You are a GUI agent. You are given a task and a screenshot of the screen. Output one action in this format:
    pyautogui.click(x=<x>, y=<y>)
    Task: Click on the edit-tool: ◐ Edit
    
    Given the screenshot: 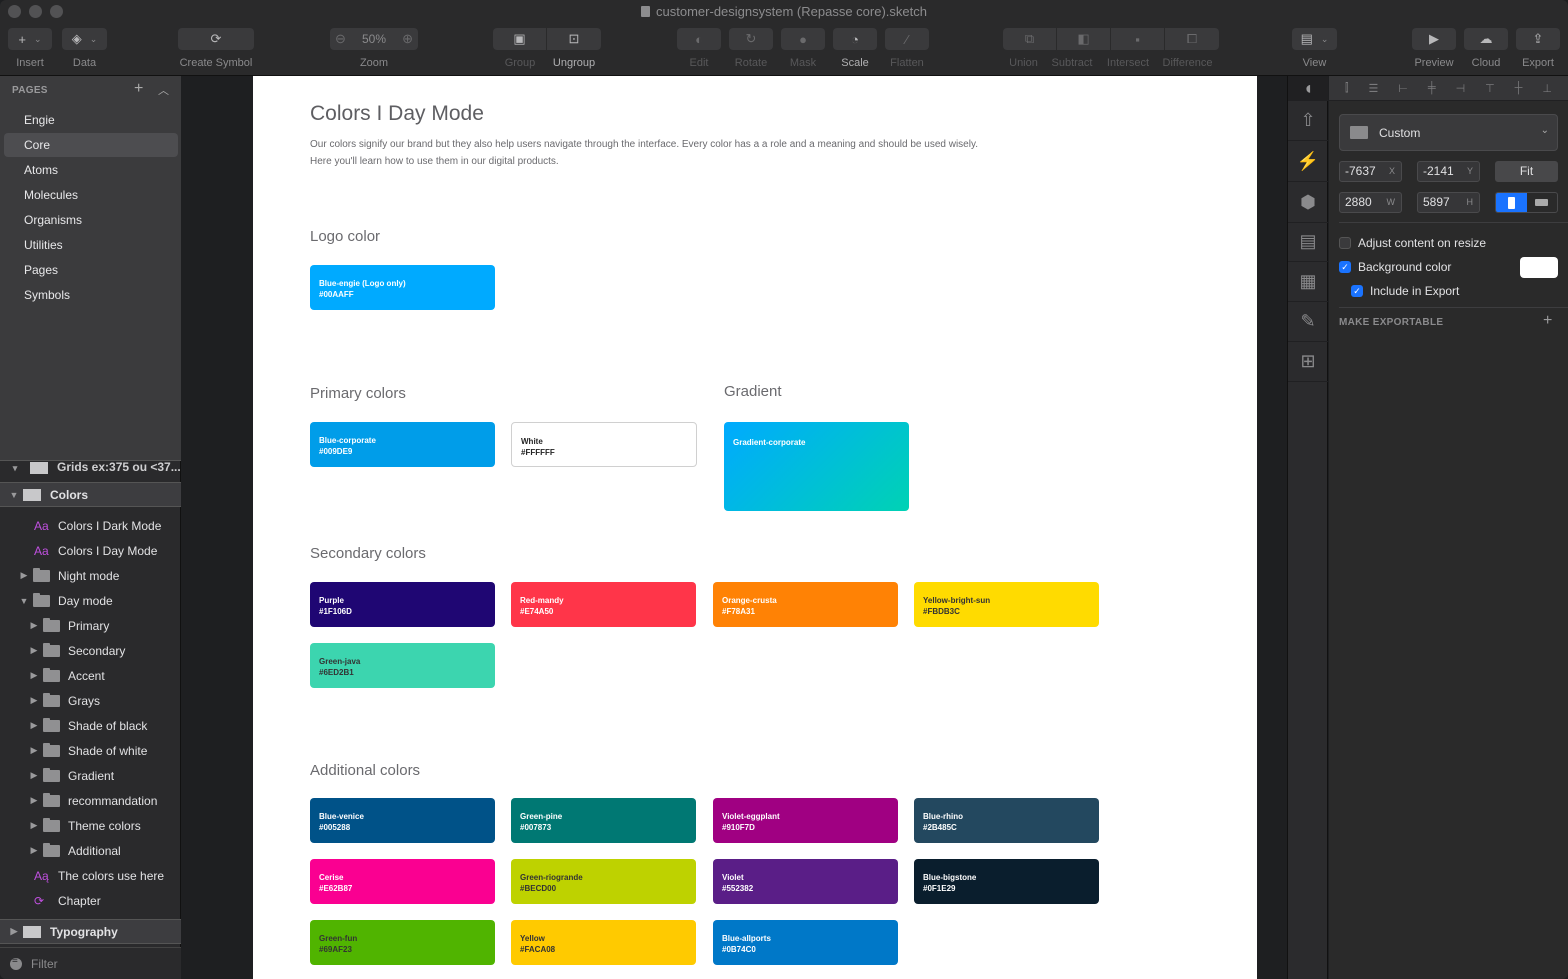 What is the action you would take?
    pyautogui.click(x=699, y=48)
    